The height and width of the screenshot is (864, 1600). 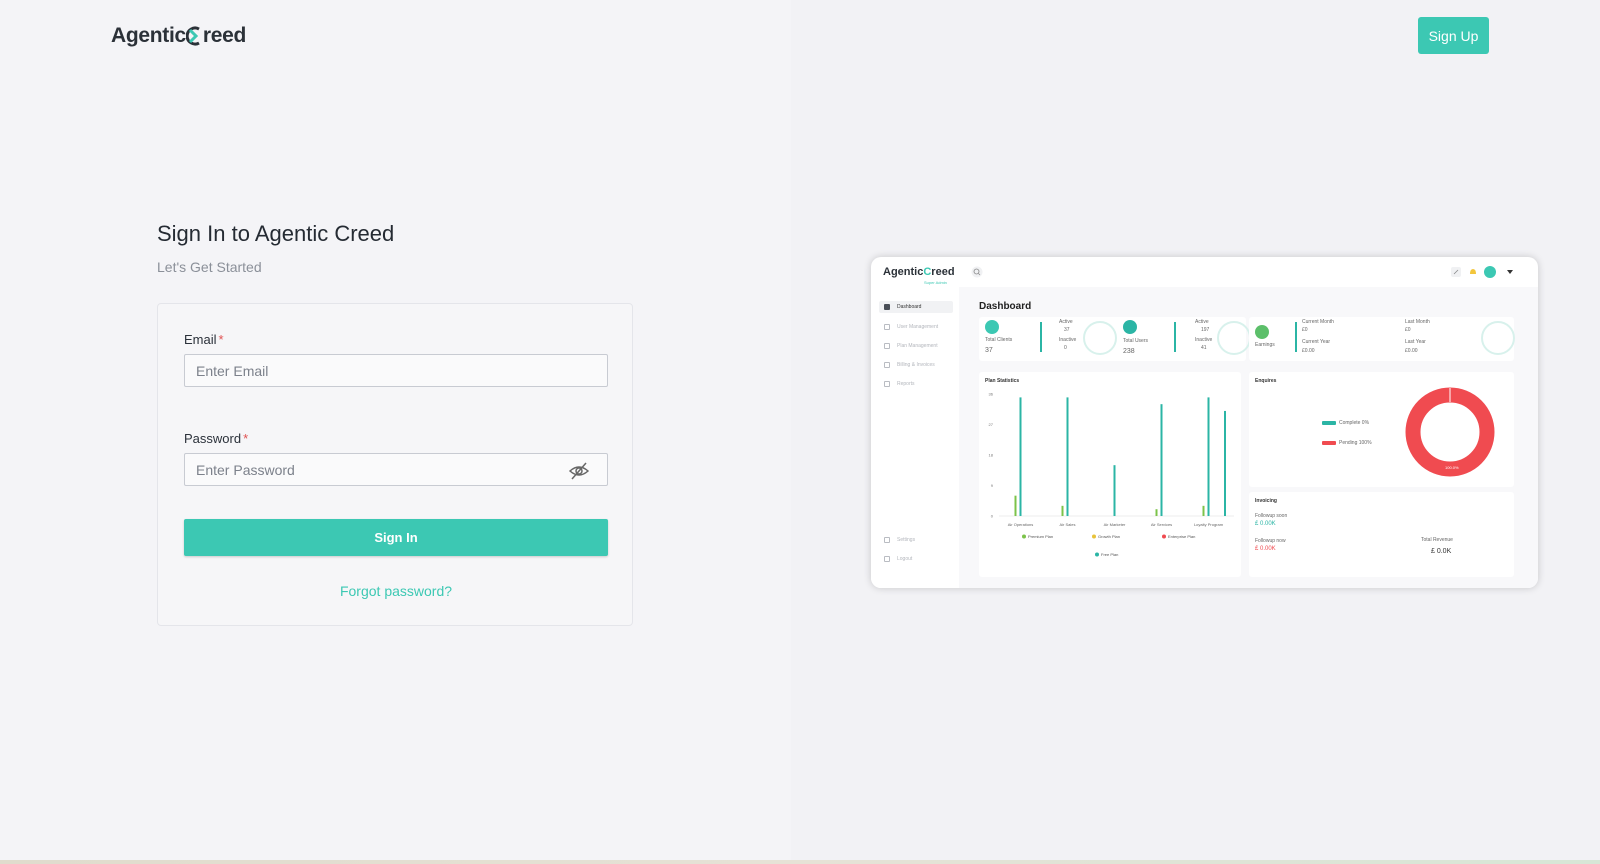 What do you see at coordinates (1453, 35) in the screenshot?
I see `signup-button: Sign Up` at bounding box center [1453, 35].